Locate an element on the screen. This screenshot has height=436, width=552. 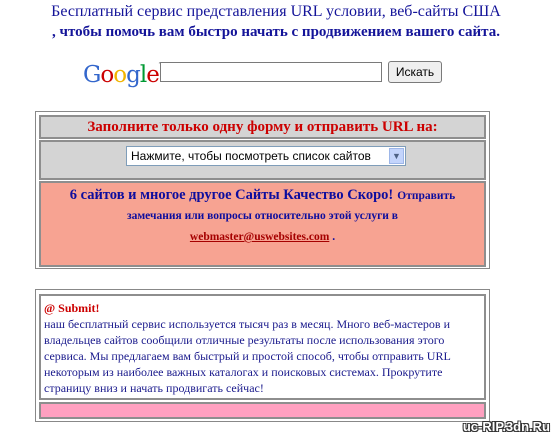
chevron-down-icon: ▼ is located at coordinates (396, 156).